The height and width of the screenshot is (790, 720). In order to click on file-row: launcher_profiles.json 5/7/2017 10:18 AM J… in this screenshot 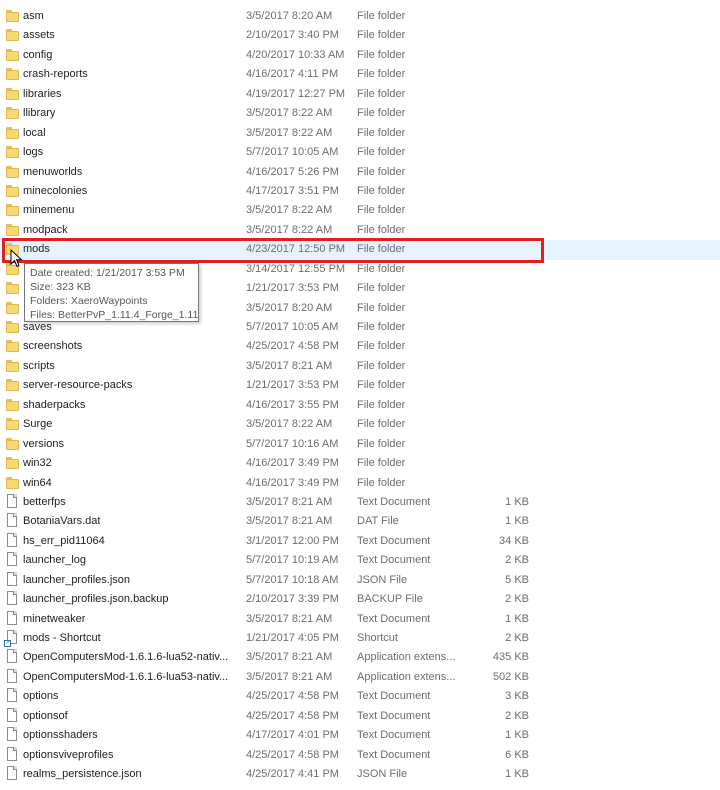, I will do `click(360, 580)`.